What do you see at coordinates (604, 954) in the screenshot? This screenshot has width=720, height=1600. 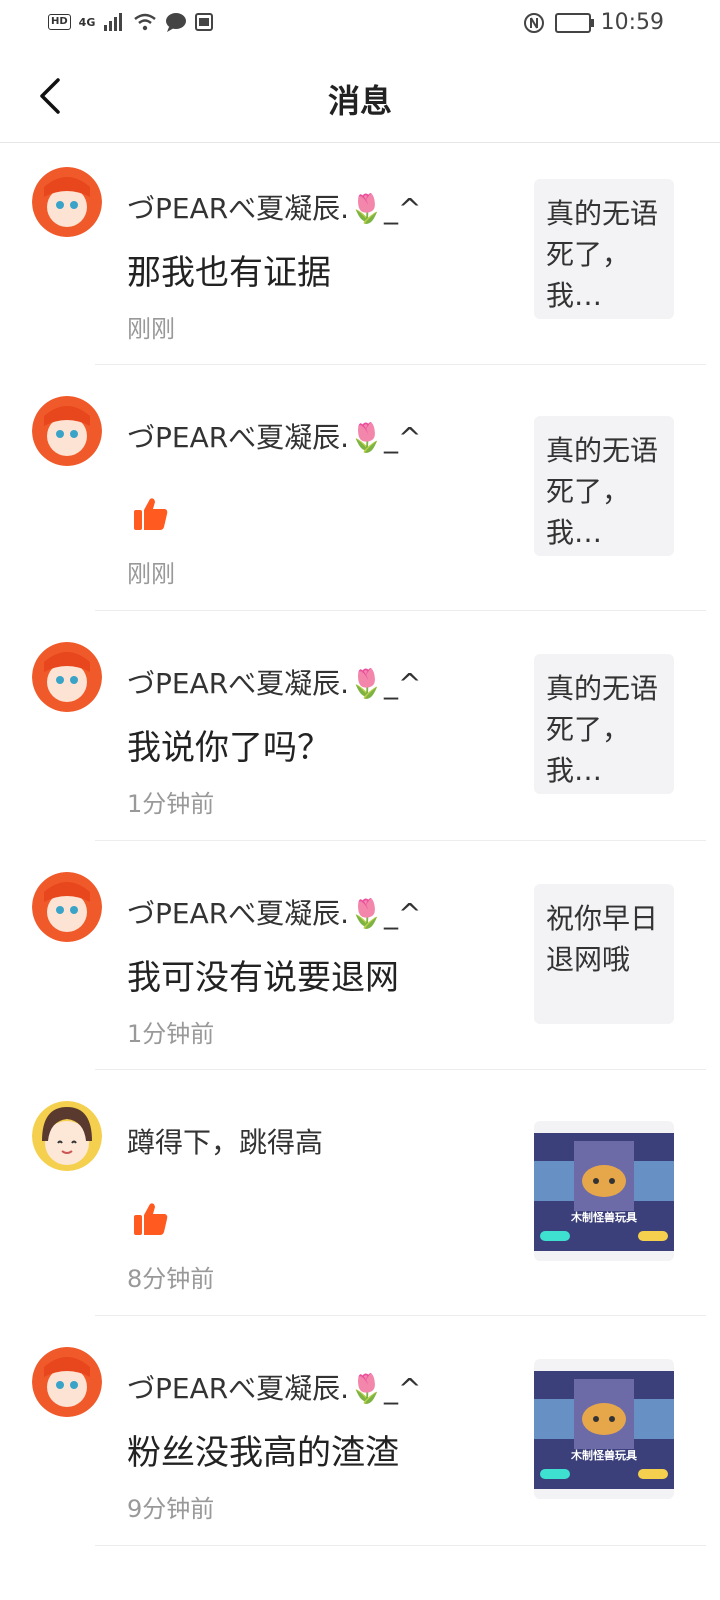 I see `quoted-post: 祝你早日退网哦` at bounding box center [604, 954].